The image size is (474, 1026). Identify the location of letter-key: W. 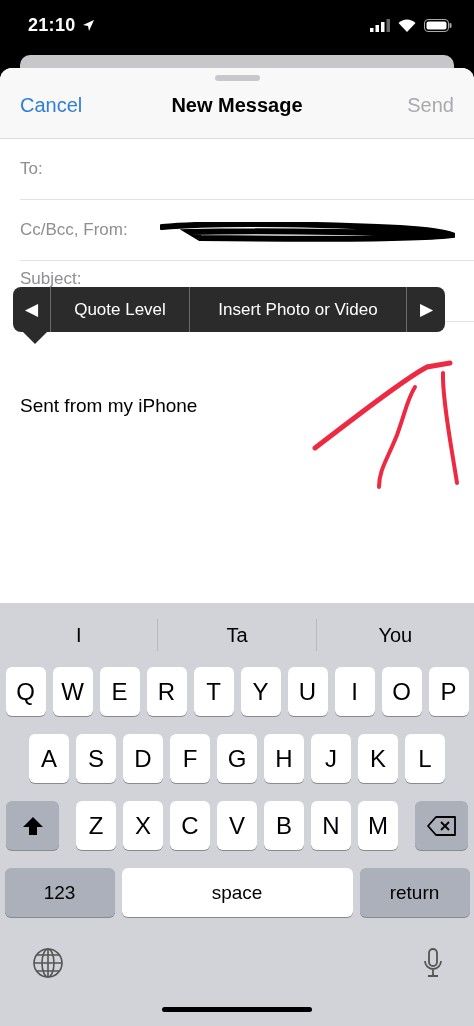
(72, 691).